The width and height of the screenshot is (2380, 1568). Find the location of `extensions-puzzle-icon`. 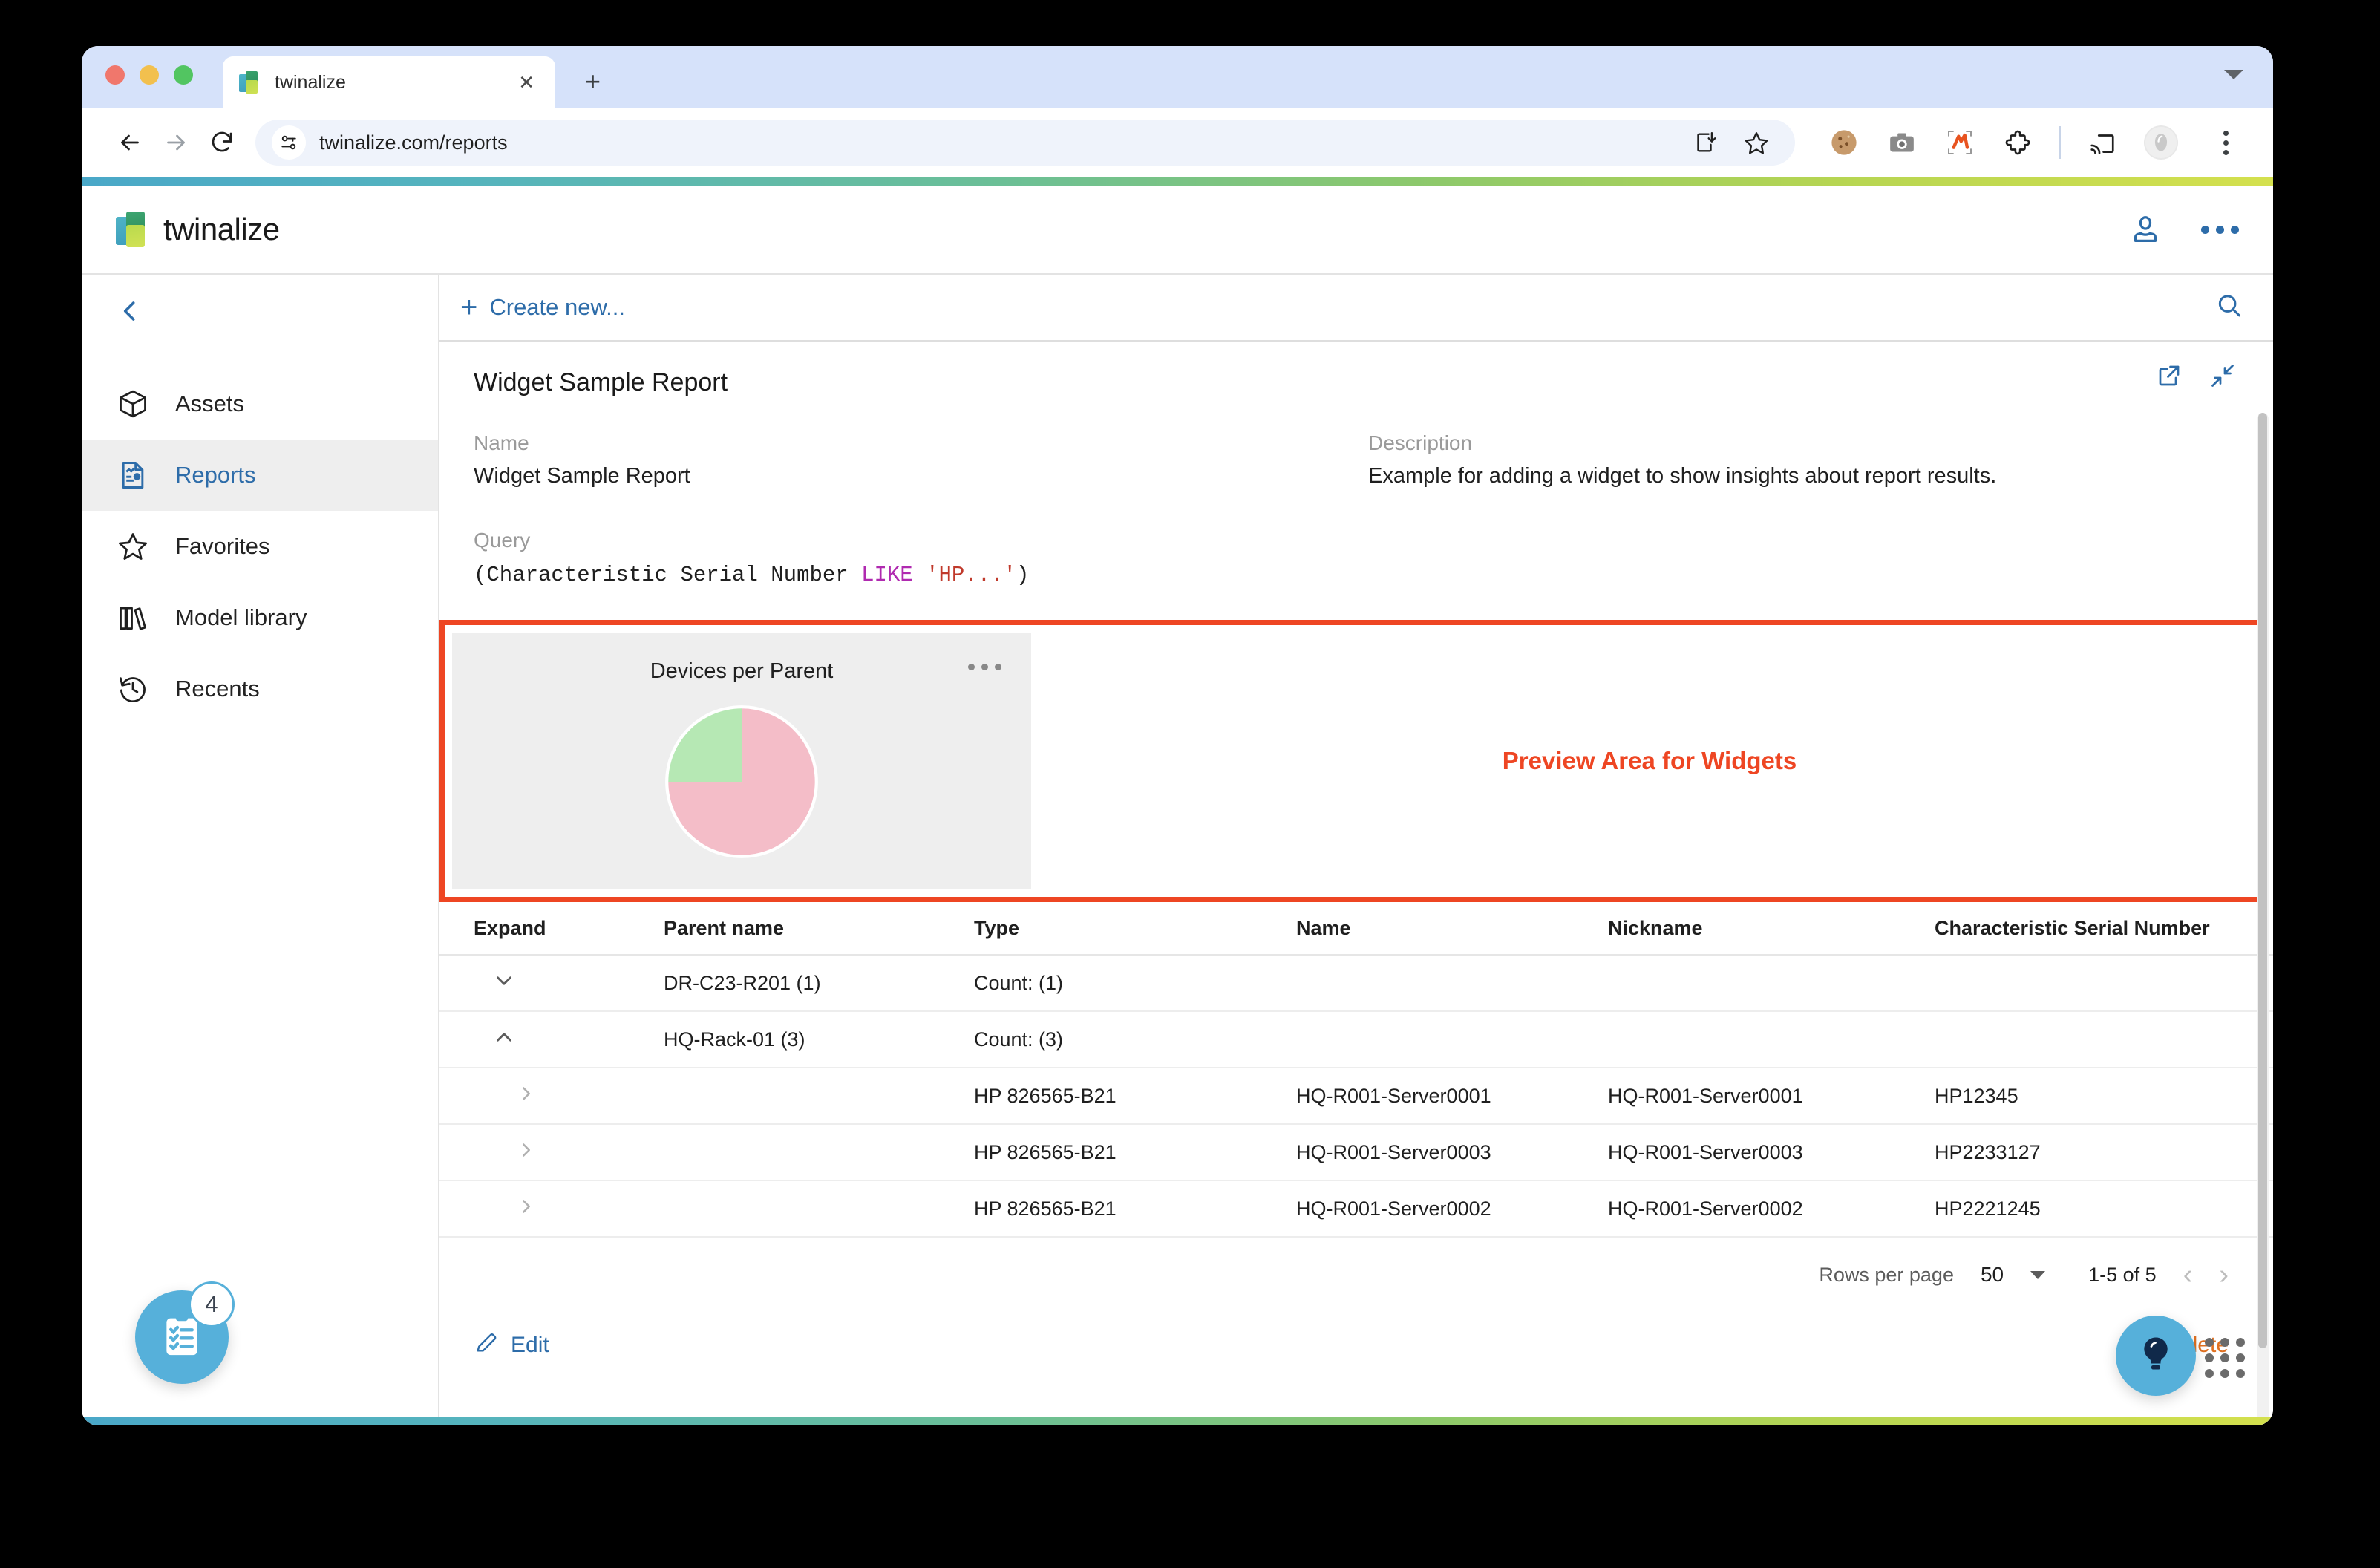

extensions-puzzle-icon is located at coordinates (2017, 142).